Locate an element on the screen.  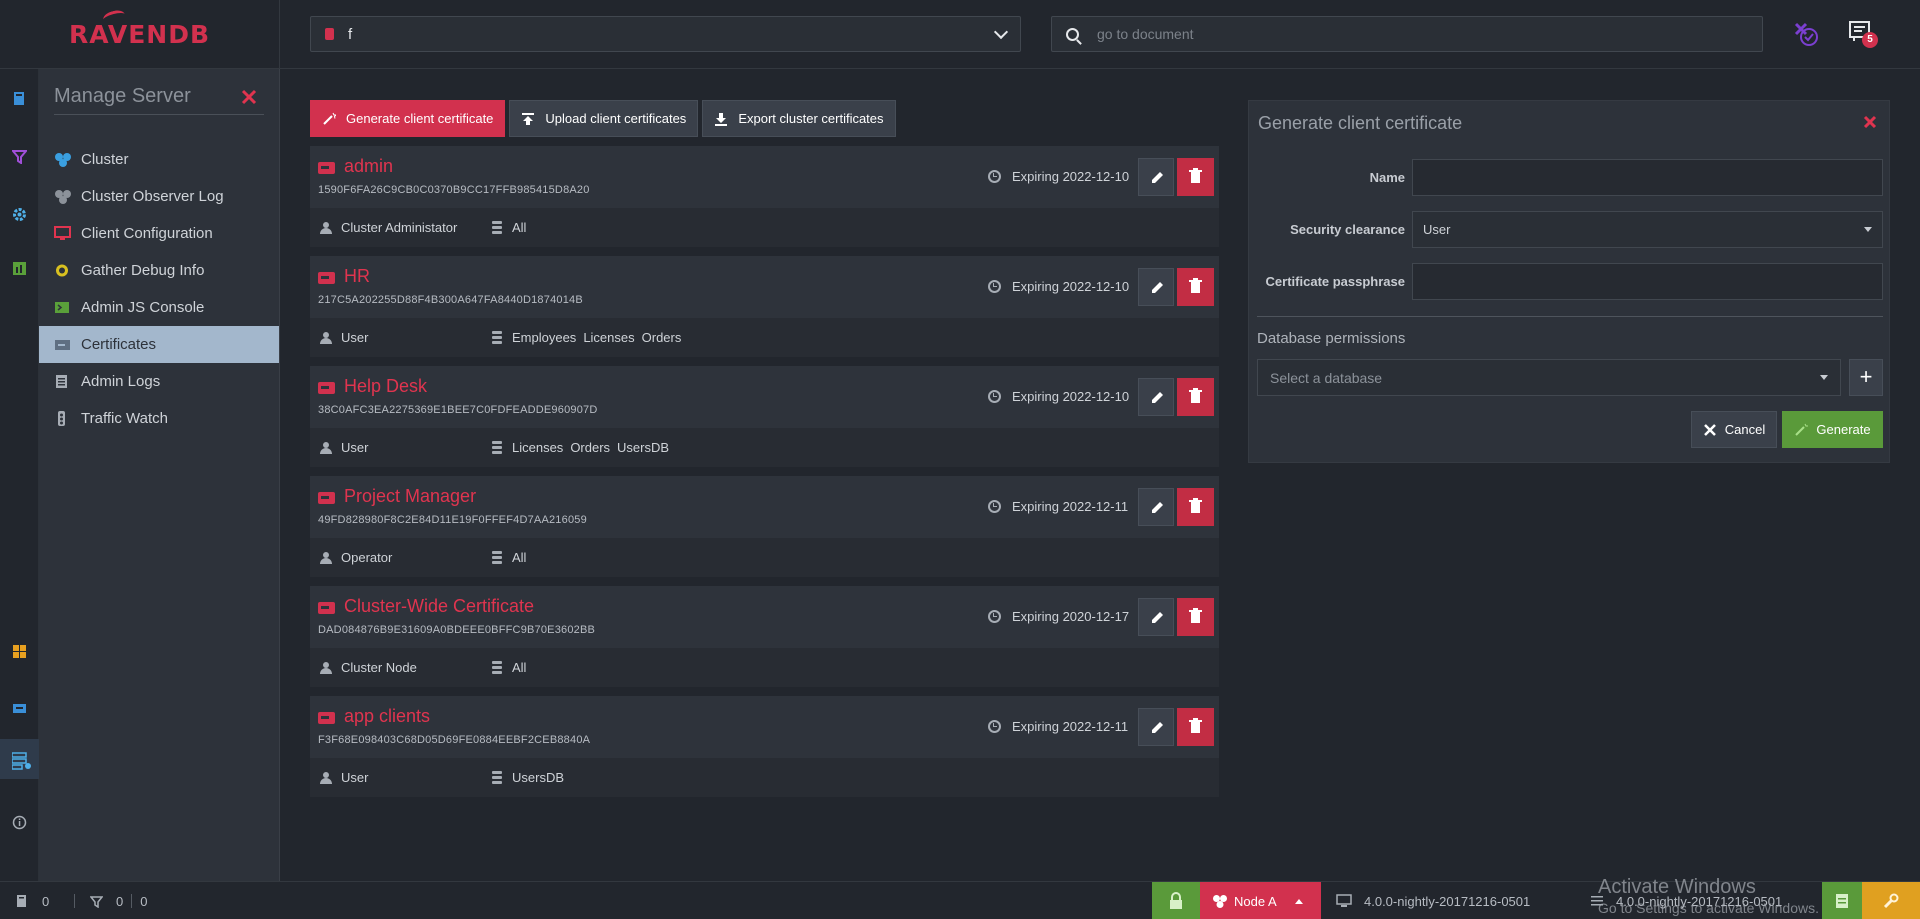
notifications-icon: 5 is located at coordinates (1863, 35).